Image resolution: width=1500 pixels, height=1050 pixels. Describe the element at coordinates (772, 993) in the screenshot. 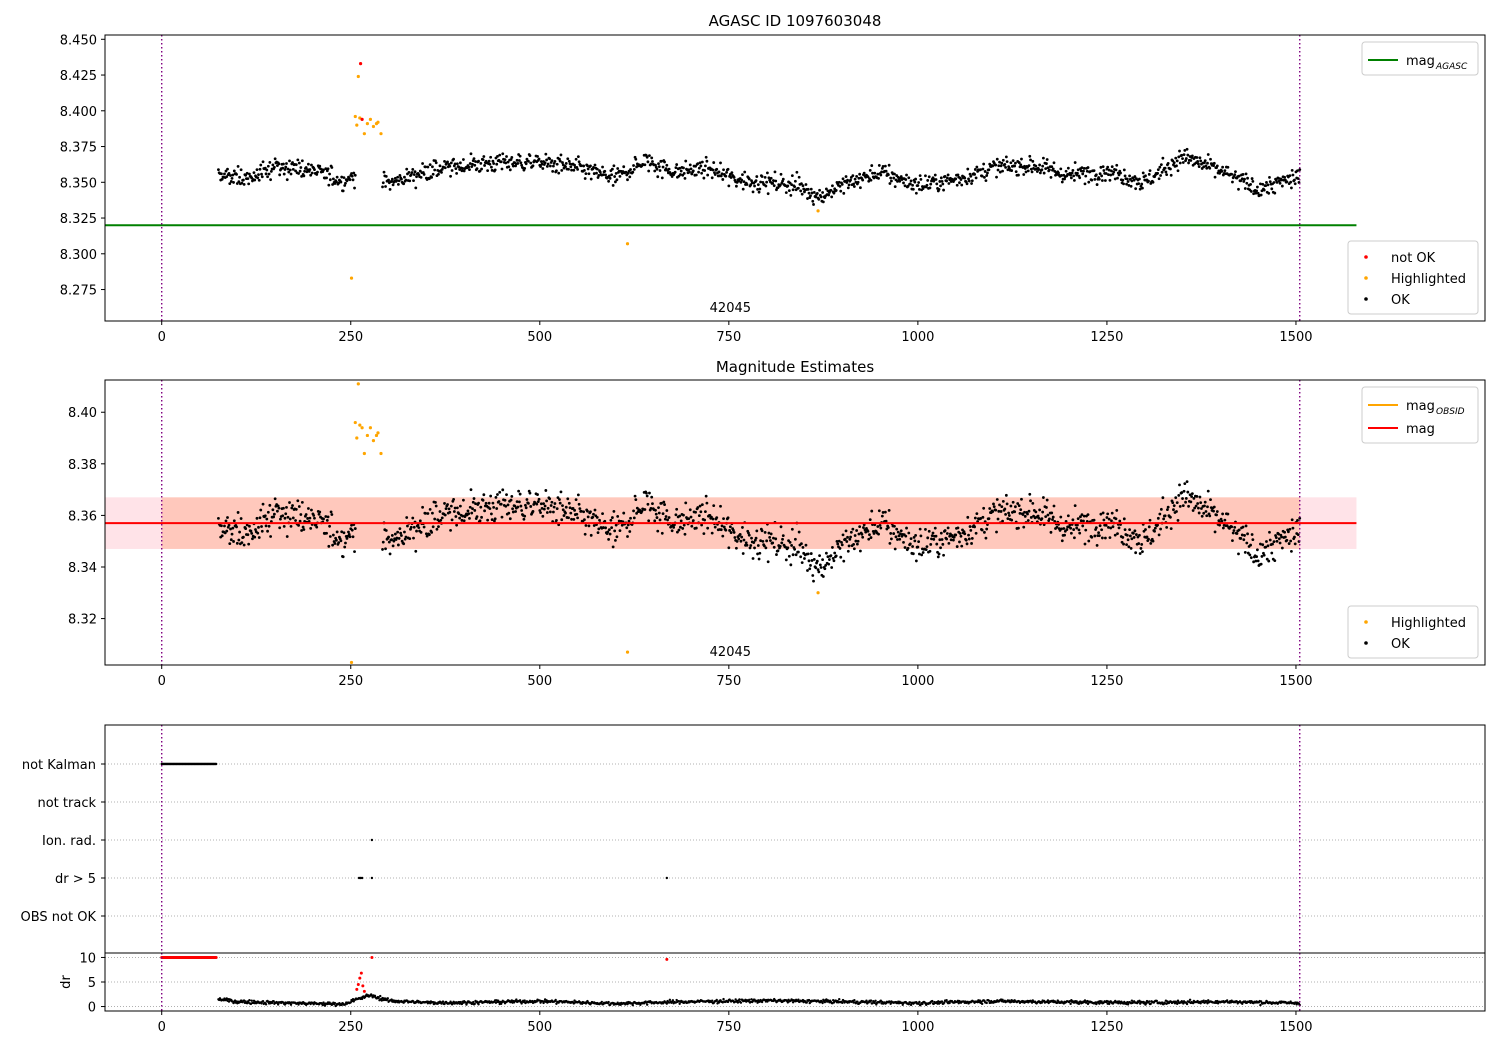

I see `panel-dr: 0510dr0 250 500 750 1000 1250 1500` at that location.